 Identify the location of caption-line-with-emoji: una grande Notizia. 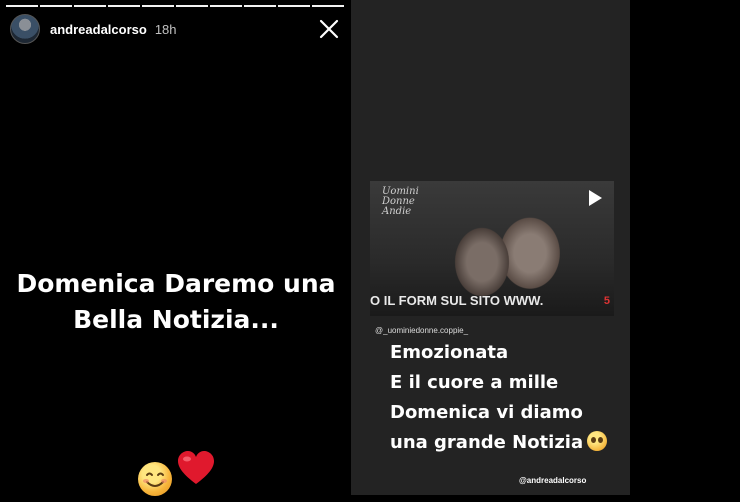
(499, 443).